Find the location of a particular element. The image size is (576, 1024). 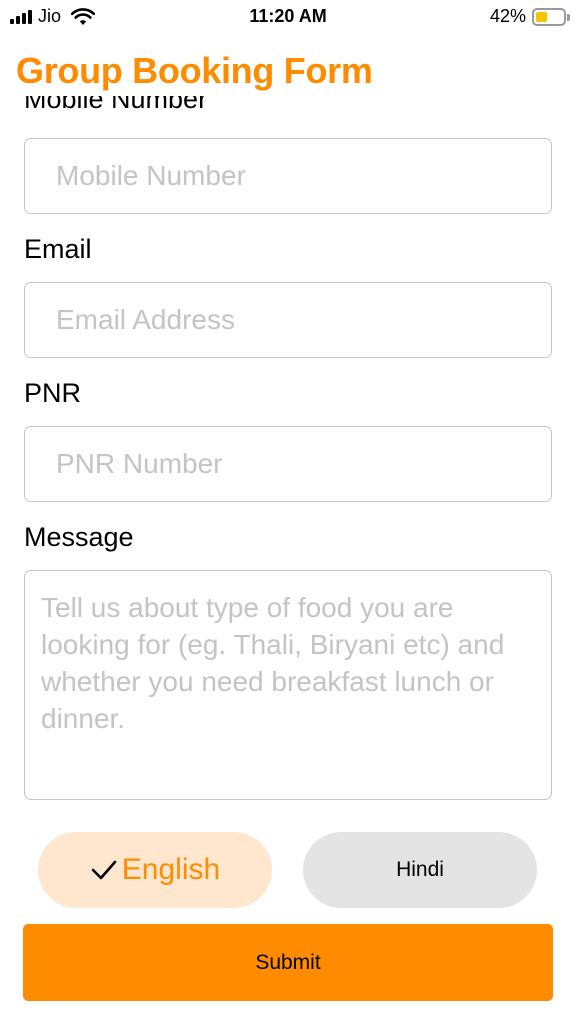

email-input is located at coordinates (288, 320).